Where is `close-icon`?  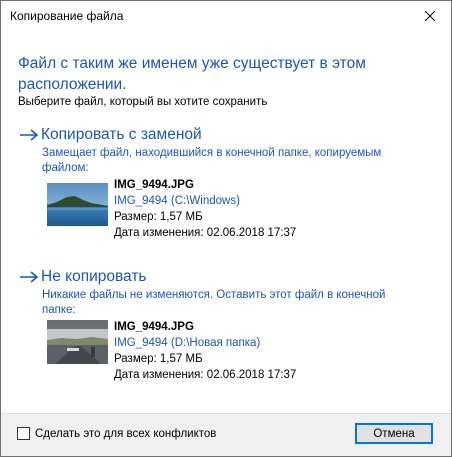 close-icon is located at coordinates (430, 16).